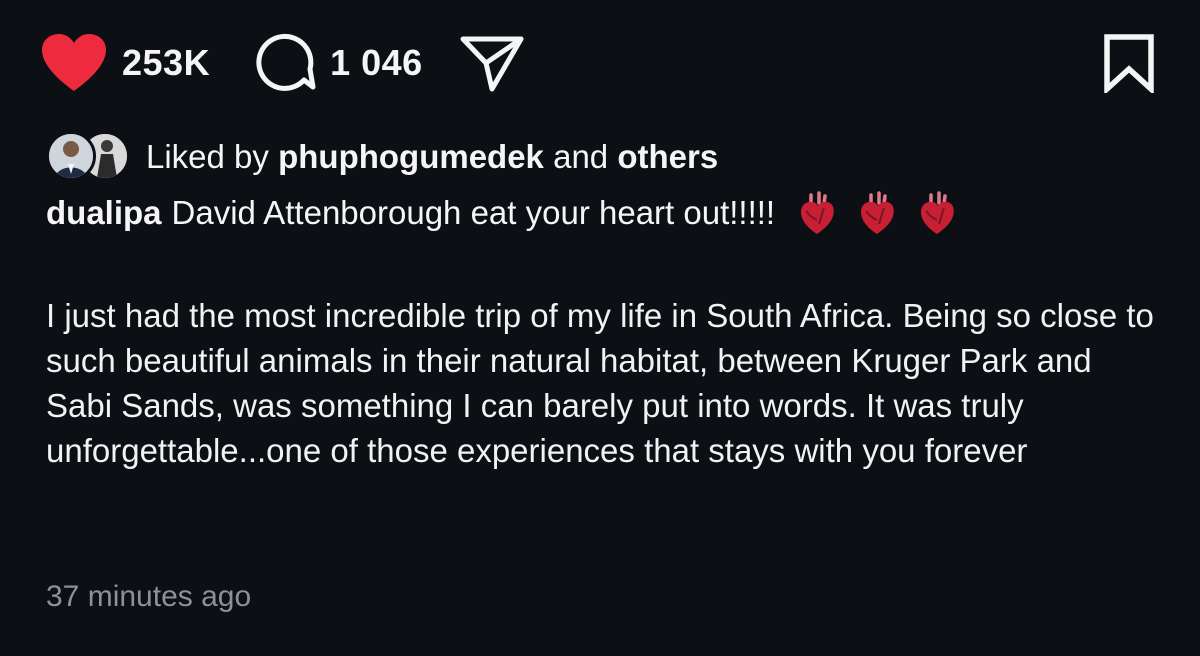 The image size is (1200, 656). Describe the element at coordinates (581, 156) in the screenshot. I see `liked-by-and: and` at that location.